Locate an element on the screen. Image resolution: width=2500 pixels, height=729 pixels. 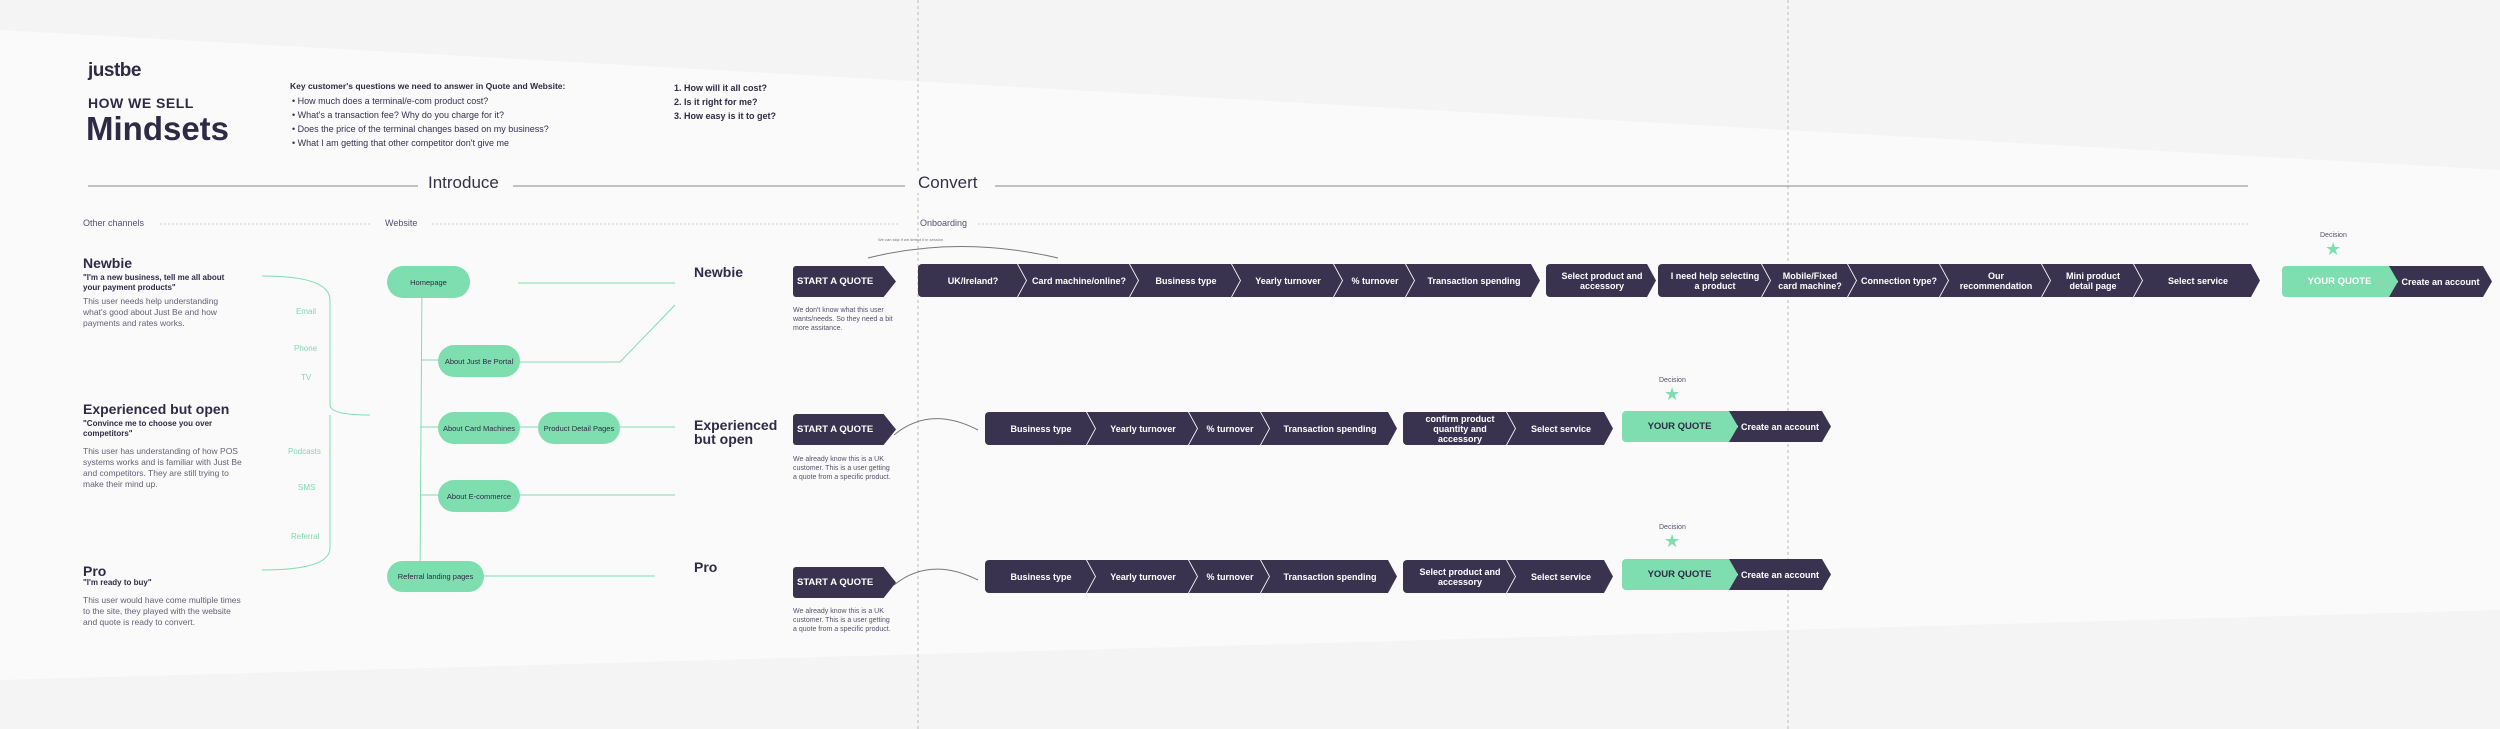
row-label-newbie: Newbie is located at coordinates (719, 272).